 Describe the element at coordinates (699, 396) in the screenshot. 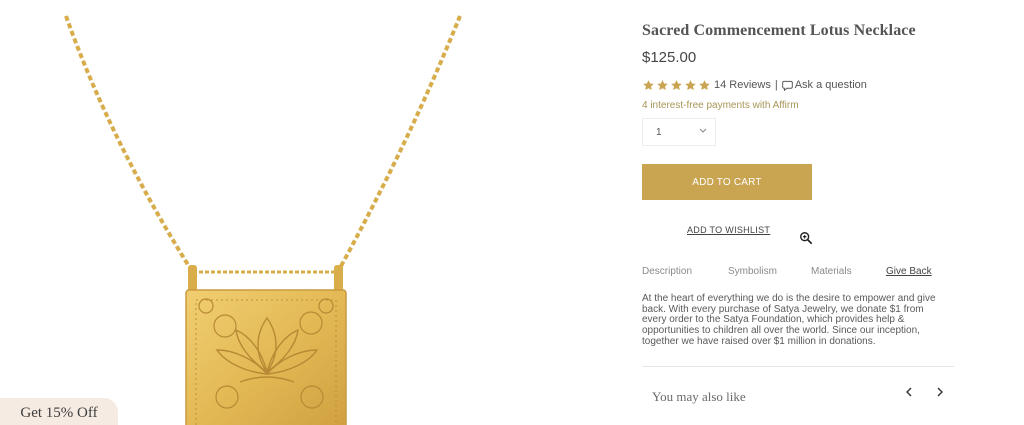

I see `recommendations-title: You may also like` at that location.